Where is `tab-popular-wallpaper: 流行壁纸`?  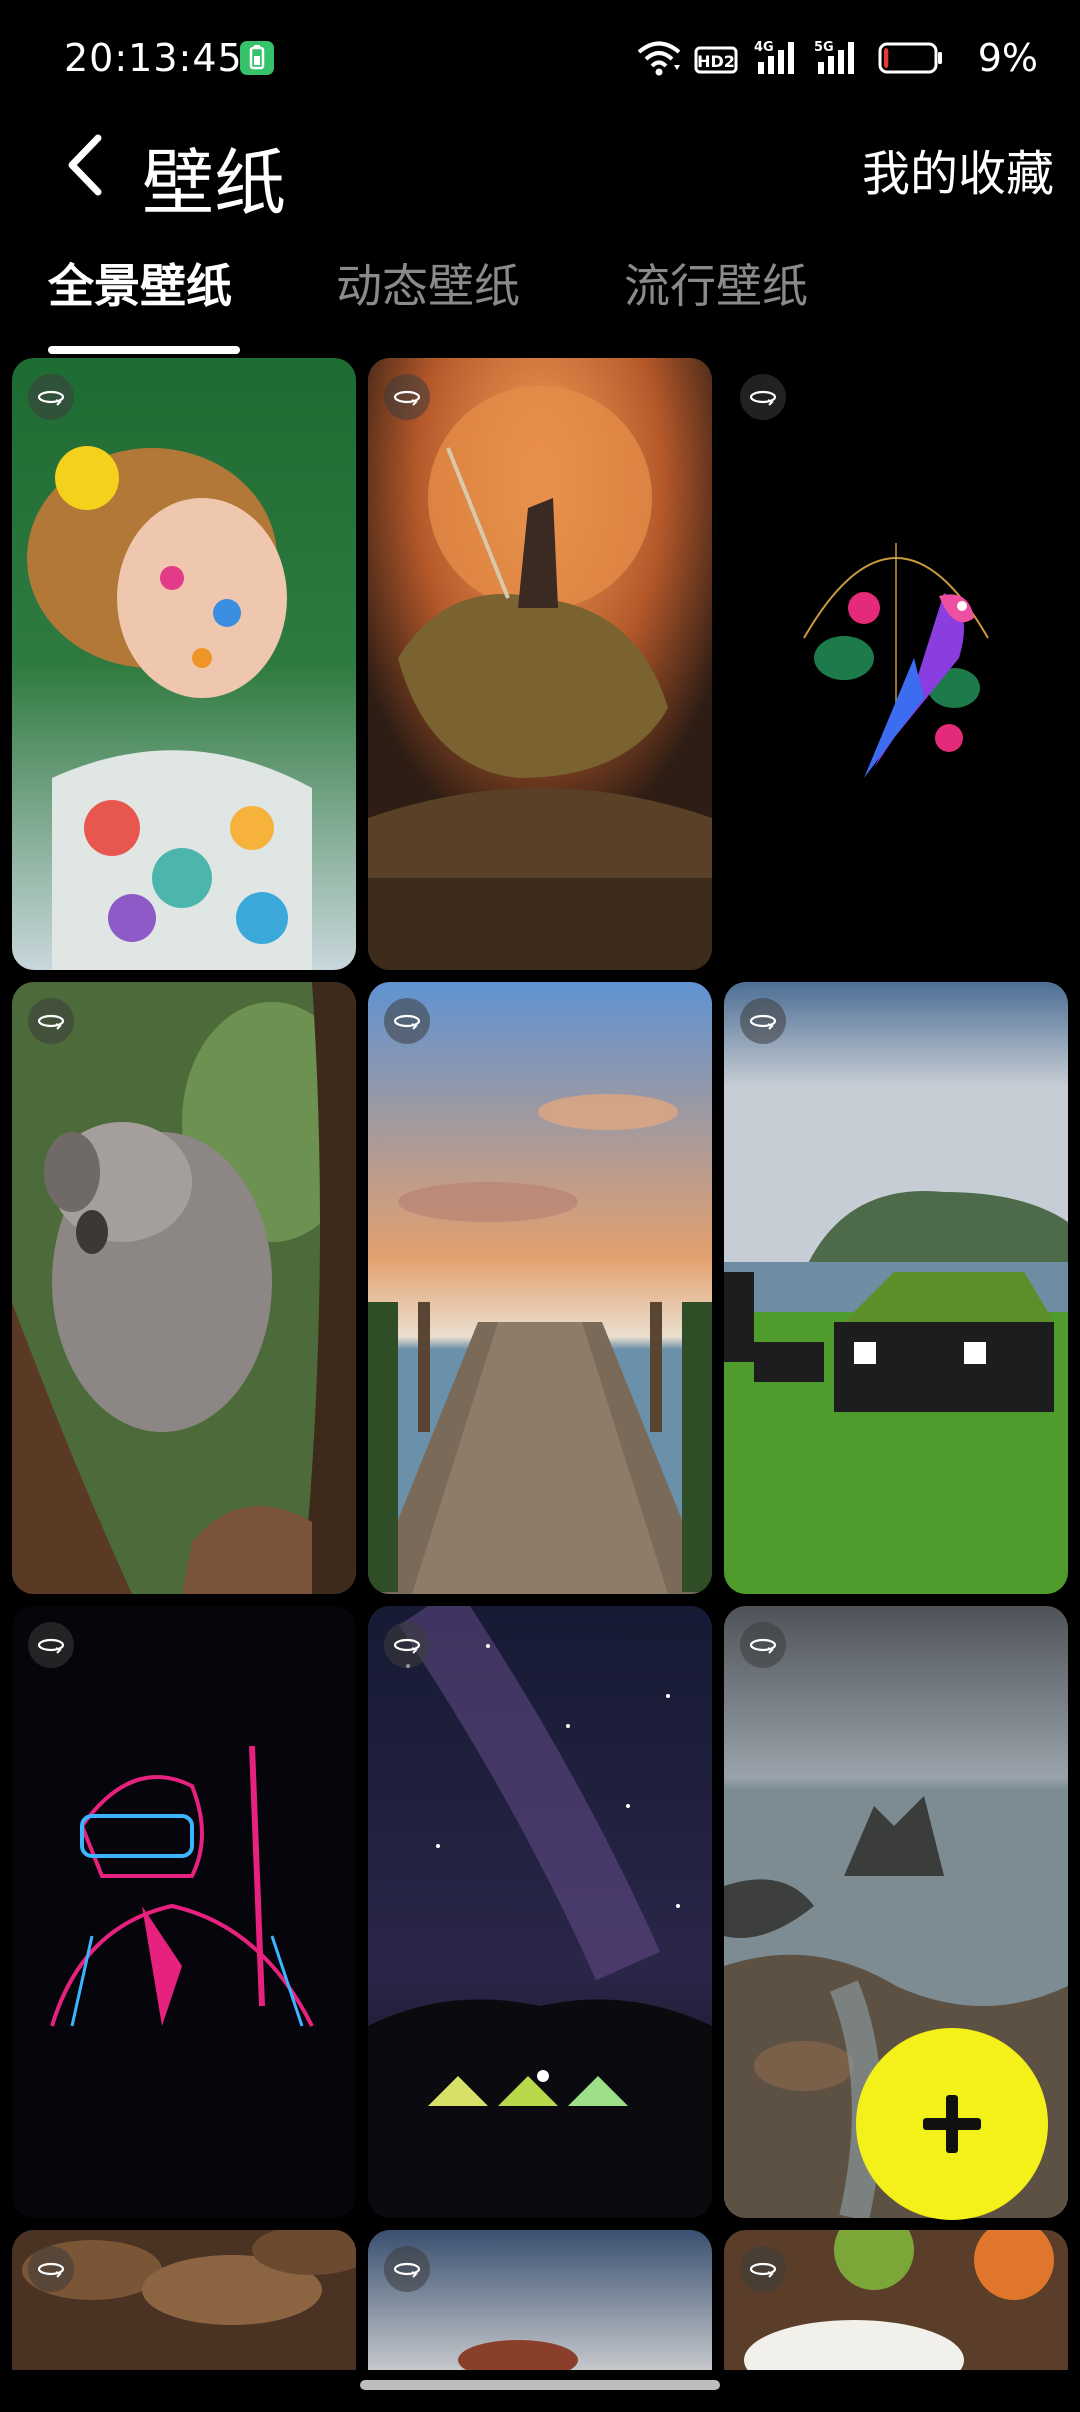
tab-popular-wallpaper: 流行壁纸 is located at coordinates (716, 283).